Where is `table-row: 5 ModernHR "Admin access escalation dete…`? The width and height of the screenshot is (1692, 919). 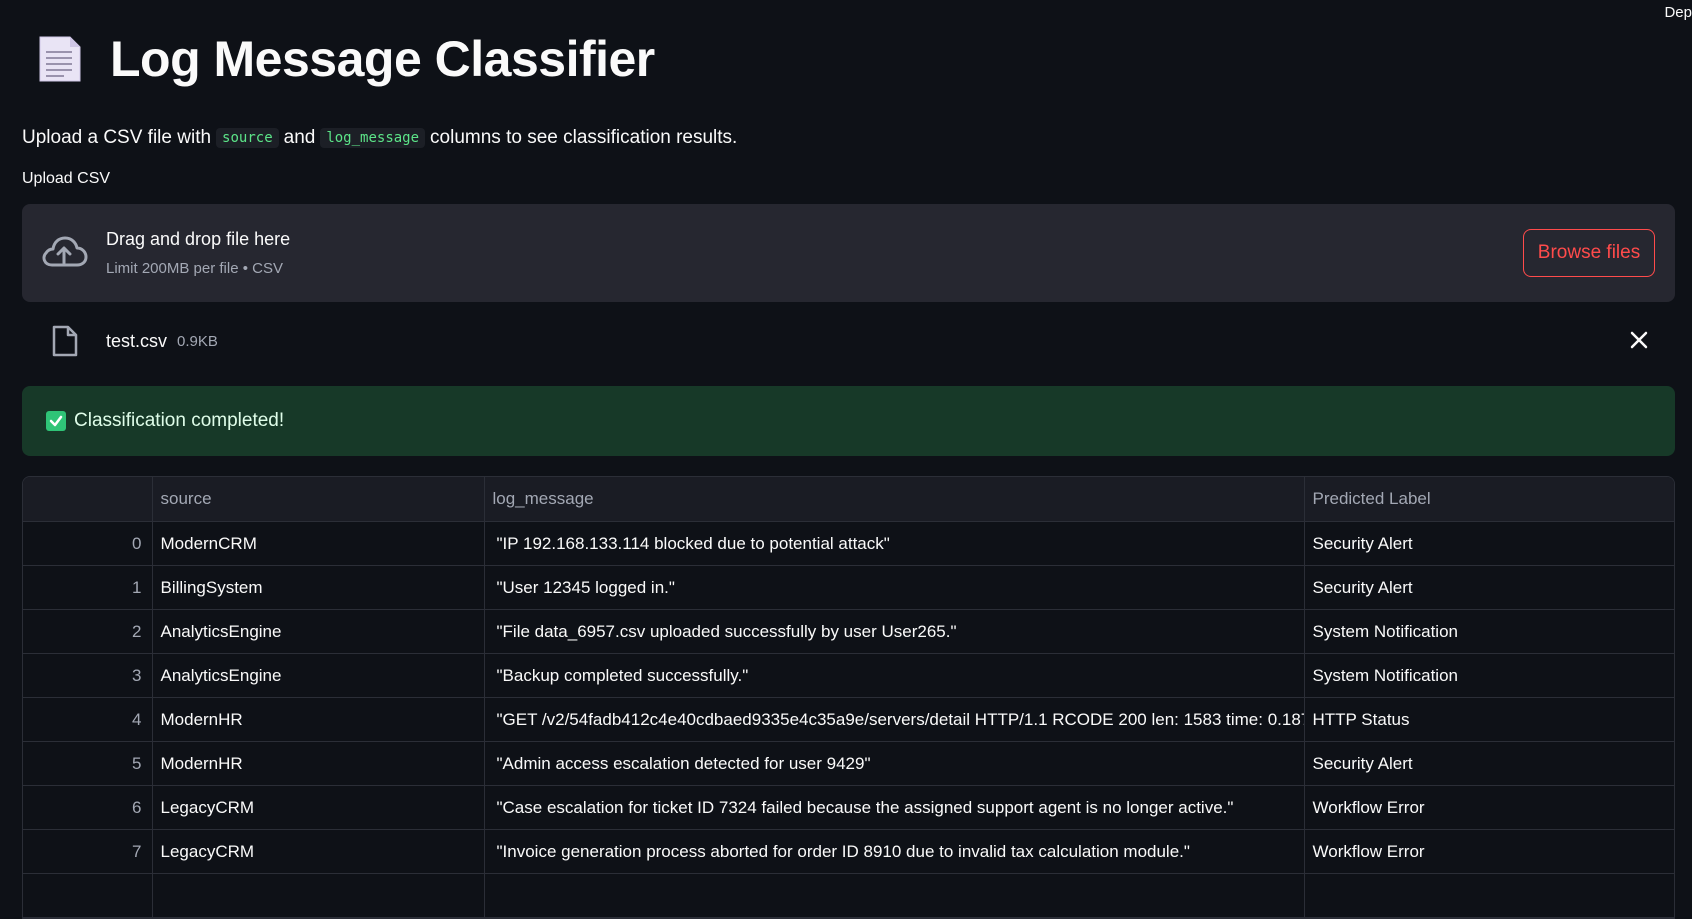
table-row: 5 ModernHR "Admin access escalation dete… is located at coordinates (848, 763).